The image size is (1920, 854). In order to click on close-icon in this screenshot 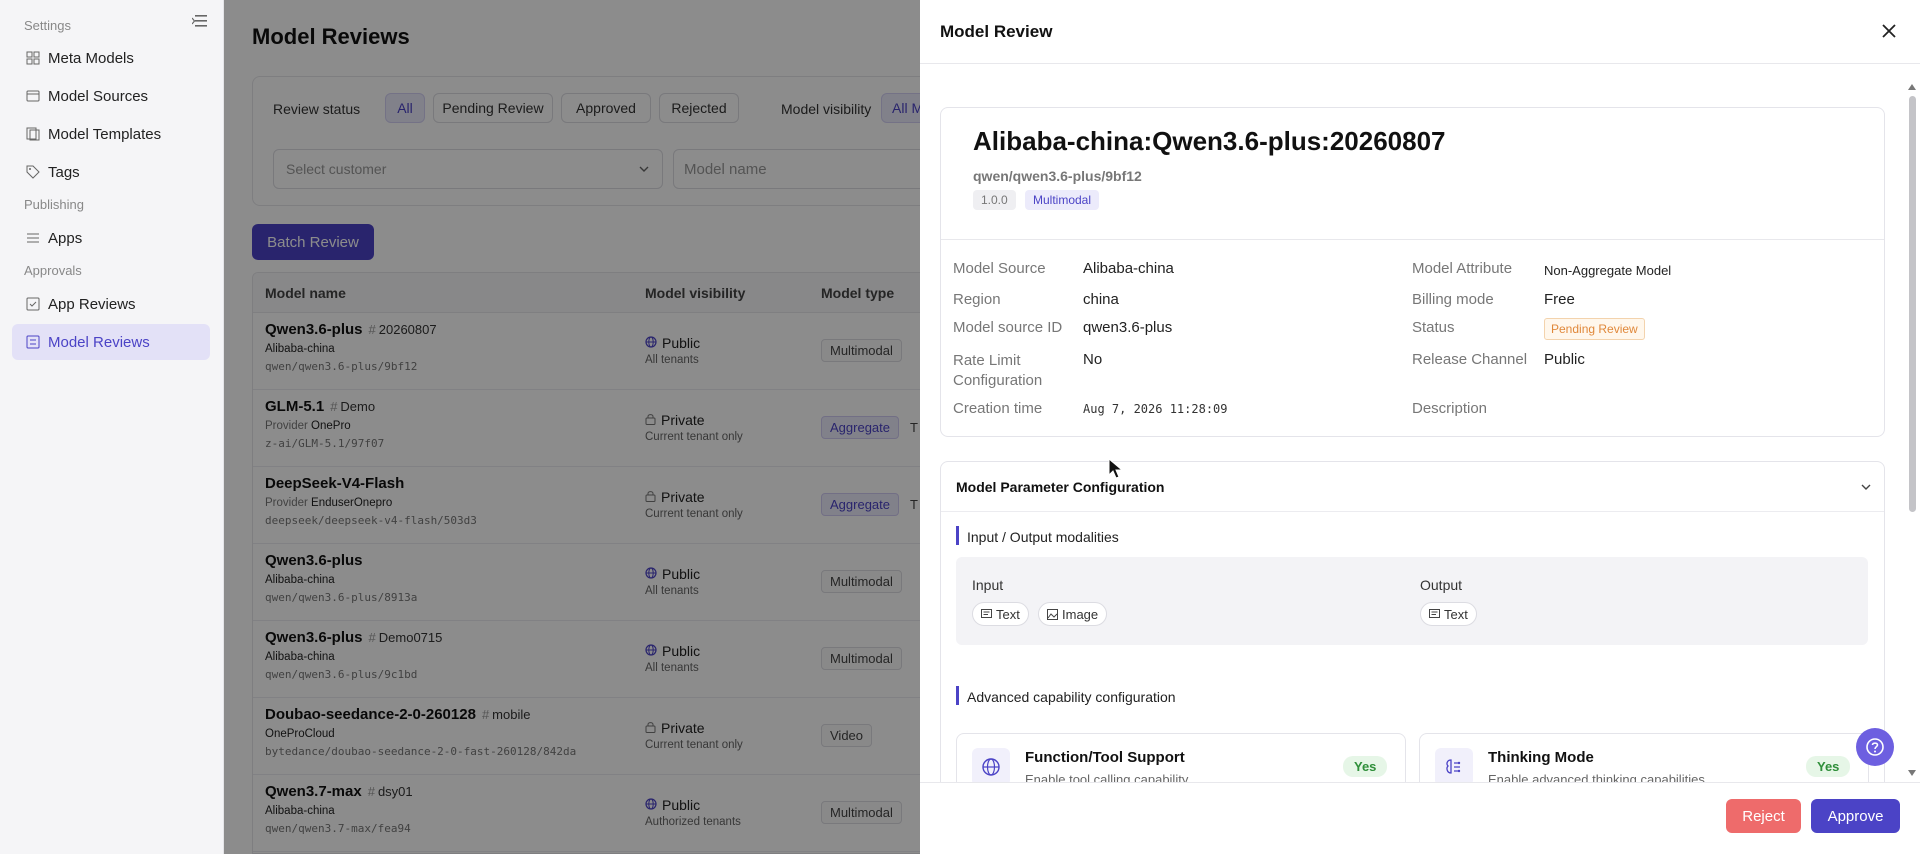, I will do `click(1889, 31)`.